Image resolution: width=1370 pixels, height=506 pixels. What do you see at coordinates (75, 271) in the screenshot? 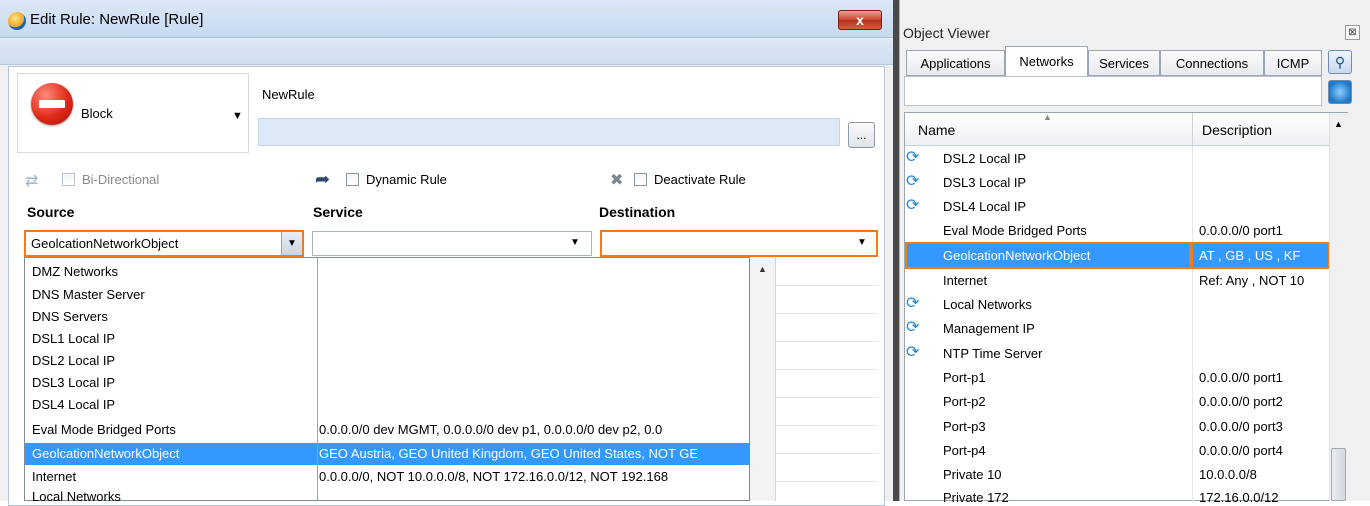
I see `dropdown-item: DMZ Networks` at bounding box center [75, 271].